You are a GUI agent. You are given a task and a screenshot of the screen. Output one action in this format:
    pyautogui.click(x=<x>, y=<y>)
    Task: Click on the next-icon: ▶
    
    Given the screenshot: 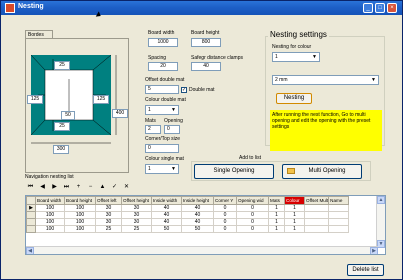 What is the action you would take?
    pyautogui.click(x=54, y=187)
    